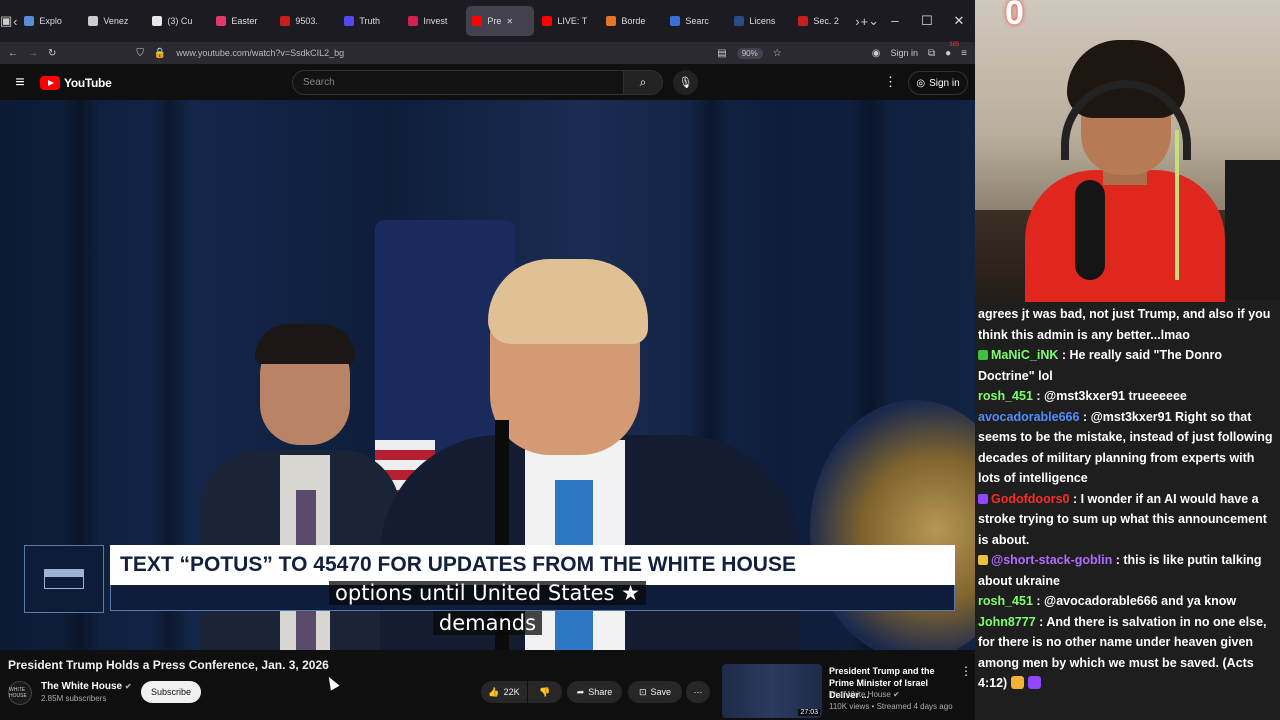 The image size is (1280, 720). What do you see at coordinates (1051, 560) in the screenshot?
I see `chat-username: @short-stack-goblin` at bounding box center [1051, 560].